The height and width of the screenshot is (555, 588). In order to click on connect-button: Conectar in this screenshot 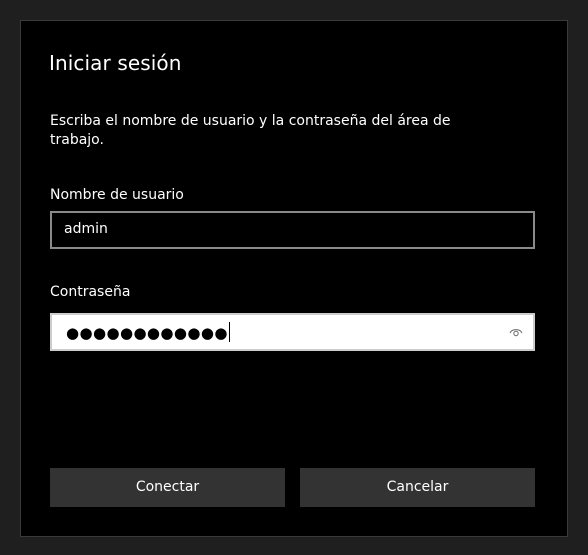, I will do `click(167, 487)`.